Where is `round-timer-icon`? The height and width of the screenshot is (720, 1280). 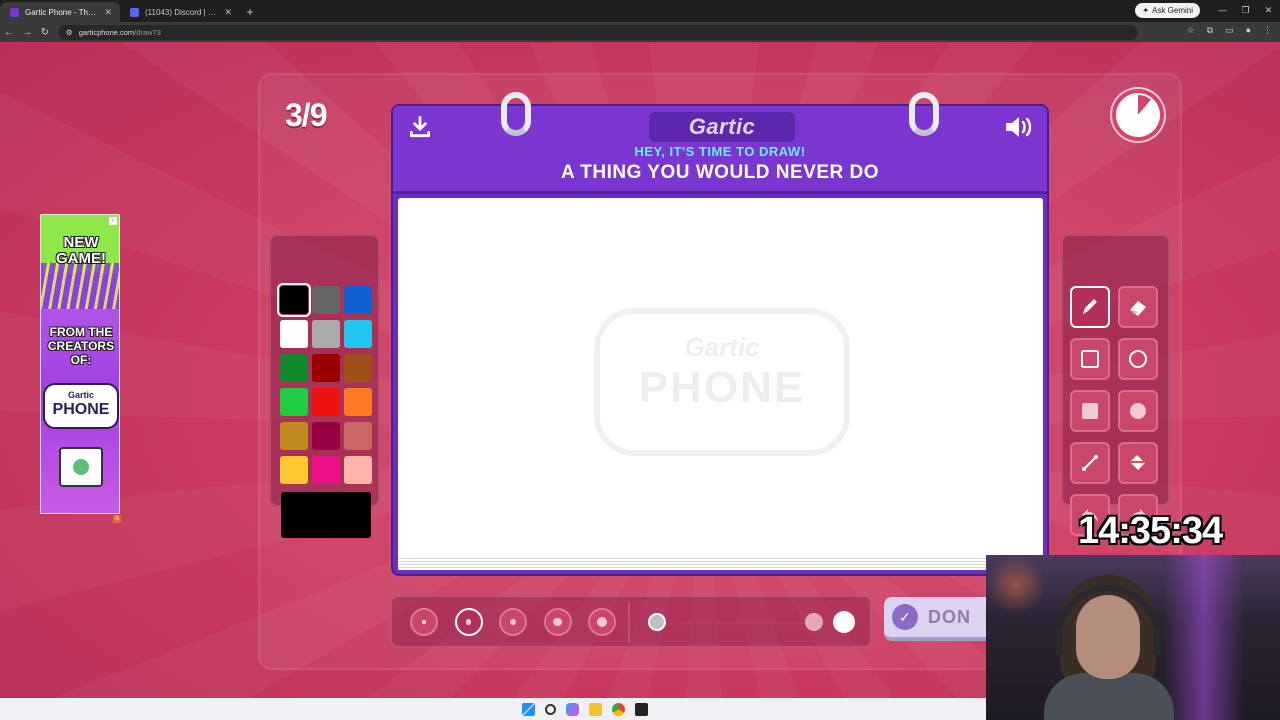 round-timer-icon is located at coordinates (1138, 115).